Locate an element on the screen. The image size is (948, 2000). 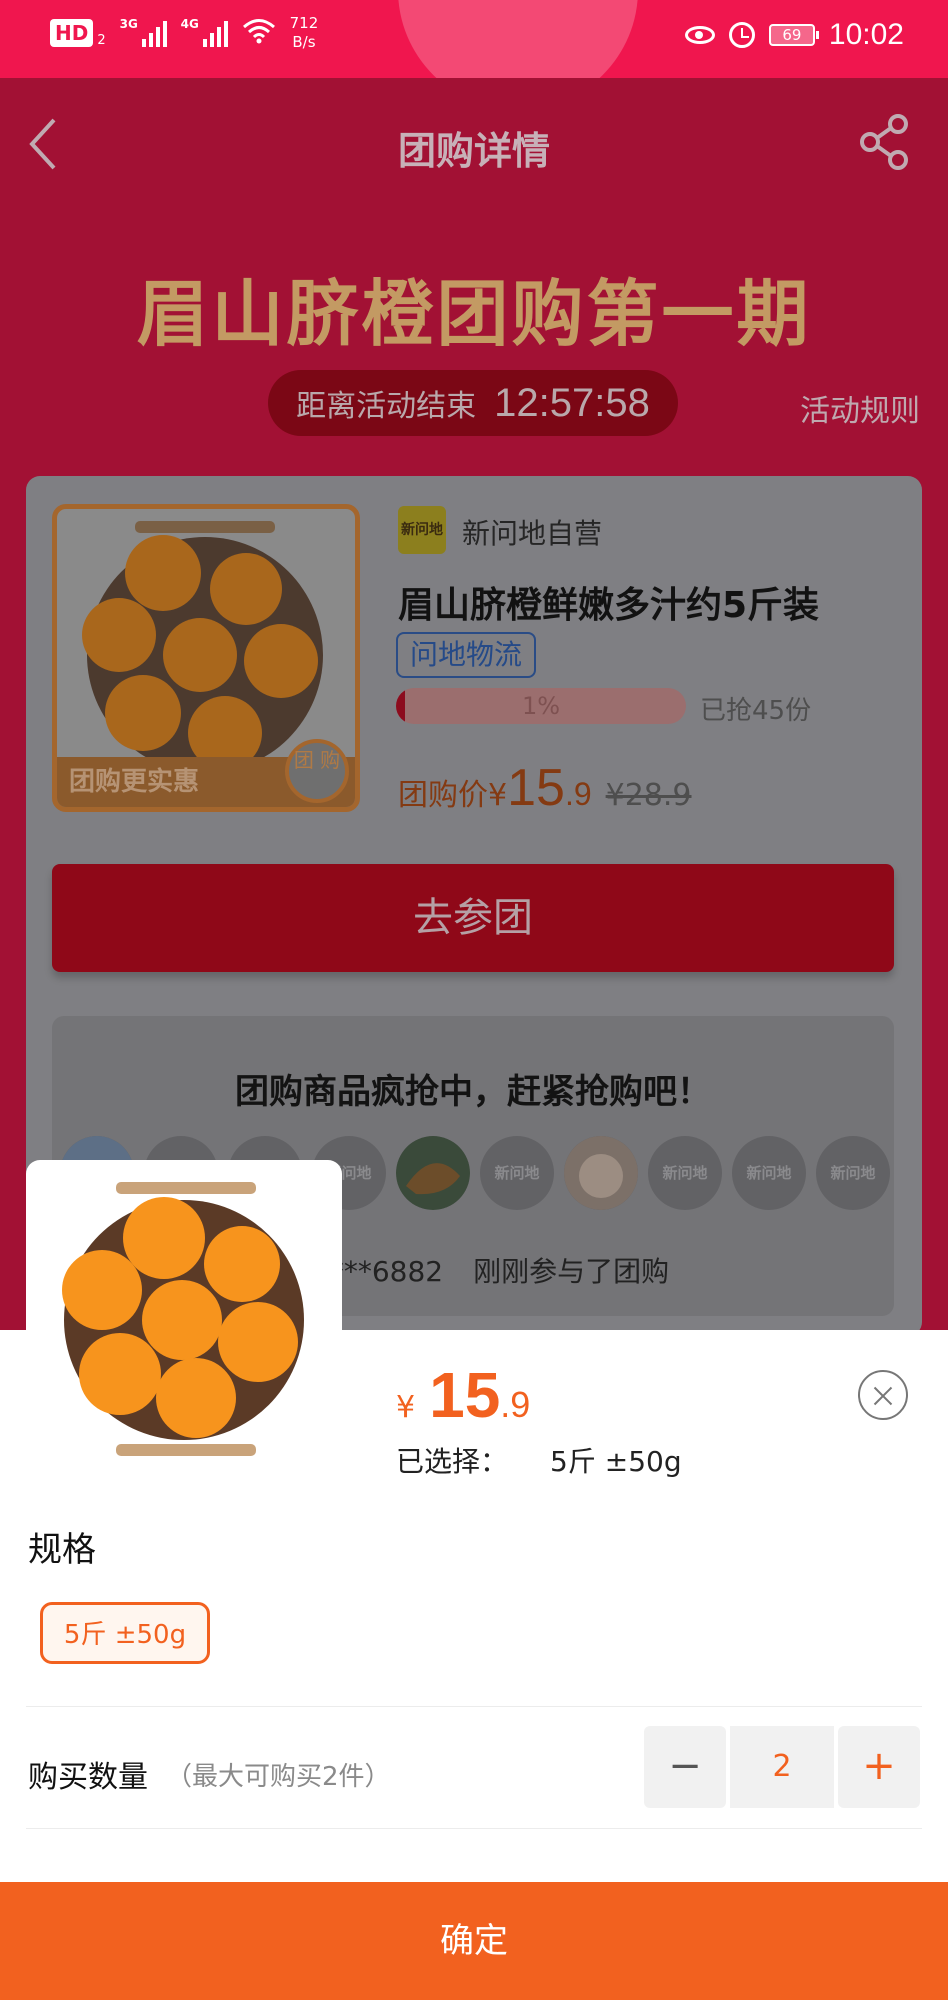
status-bar: HD 2 3G 4G 712 B/s 69 10:02 is located at coordinates (474, 39).